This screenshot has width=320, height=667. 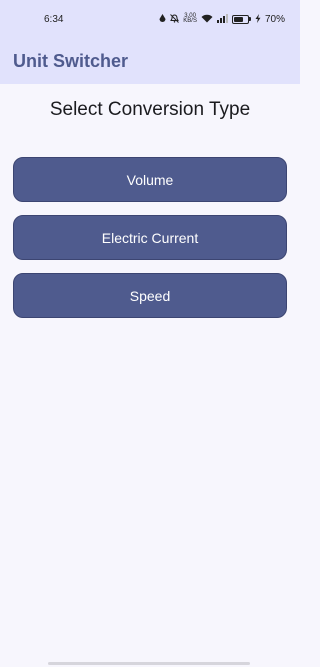 I want to click on speed-button: Speed, so click(x=150, y=295).